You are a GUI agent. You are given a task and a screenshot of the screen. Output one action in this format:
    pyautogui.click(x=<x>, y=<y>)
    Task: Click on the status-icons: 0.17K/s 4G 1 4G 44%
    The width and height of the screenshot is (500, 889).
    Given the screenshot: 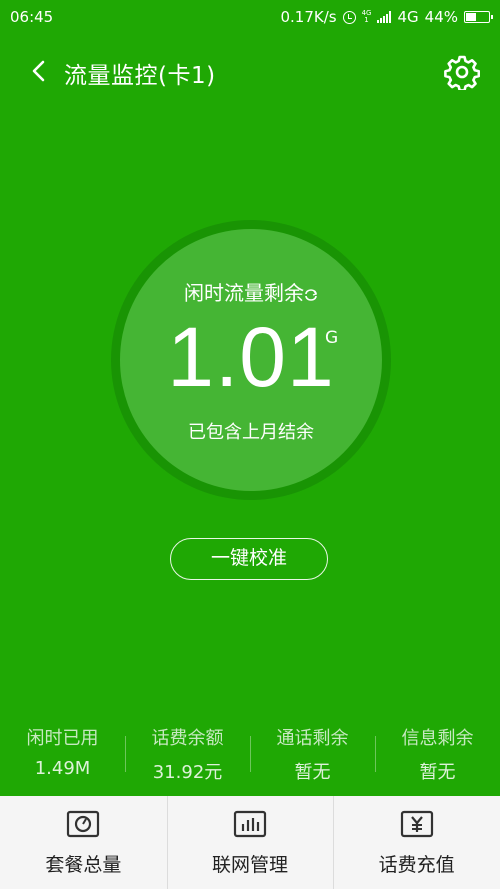 What is the action you would take?
    pyautogui.click(x=390, y=17)
    